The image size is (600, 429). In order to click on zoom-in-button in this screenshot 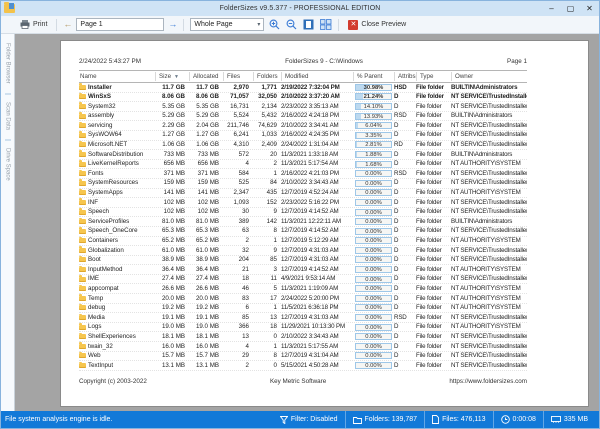, I will do `click(274, 24)`.